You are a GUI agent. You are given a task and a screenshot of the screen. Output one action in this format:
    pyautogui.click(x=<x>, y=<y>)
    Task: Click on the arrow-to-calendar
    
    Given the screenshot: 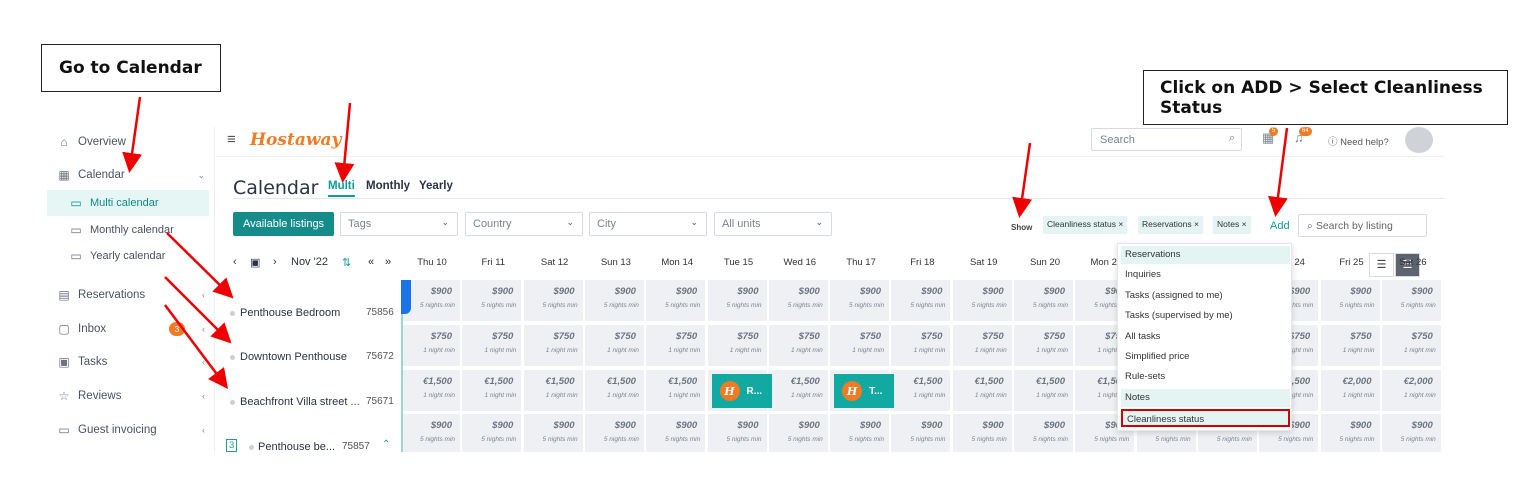 What is the action you would take?
    pyautogui.click(x=132, y=134)
    